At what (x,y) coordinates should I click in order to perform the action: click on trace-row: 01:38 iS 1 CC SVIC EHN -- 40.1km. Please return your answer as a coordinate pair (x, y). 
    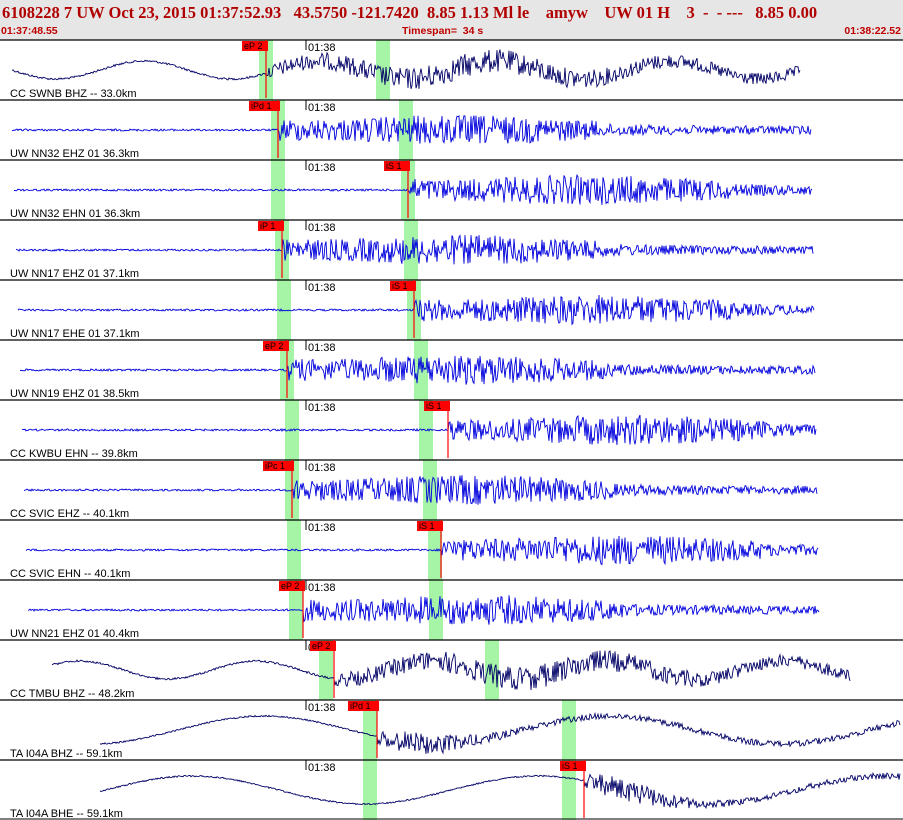
    Looking at the image, I should click on (451, 549).